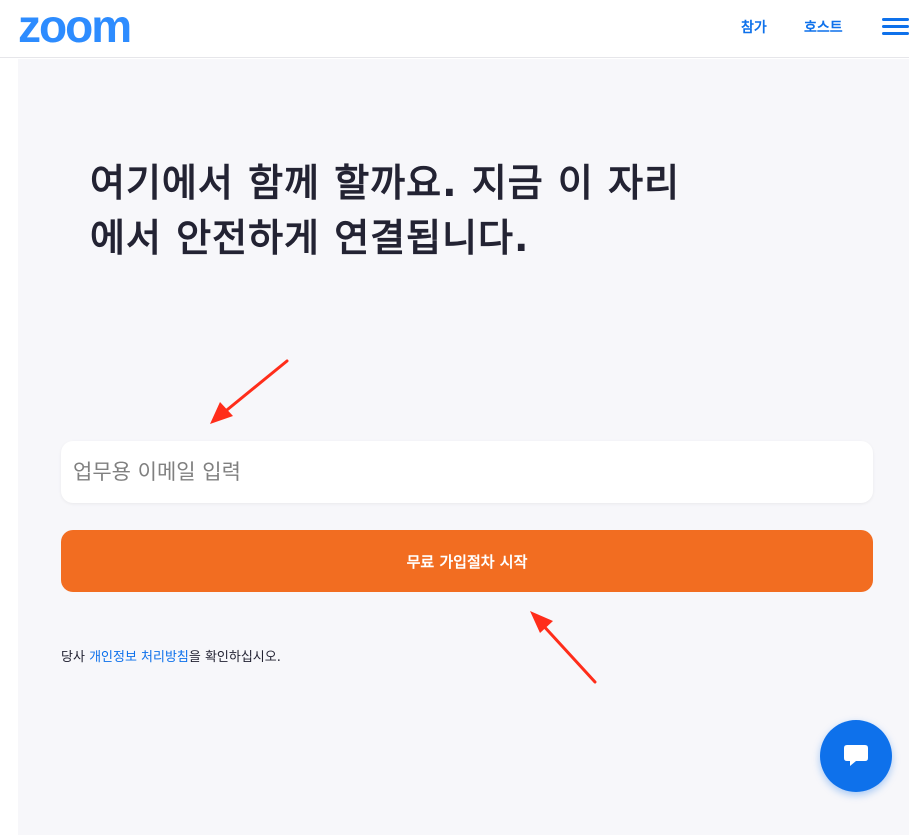 This screenshot has width=909, height=835. Describe the element at coordinates (234, 657) in the screenshot. I see `privacy-suffix: 을 확인하십시오.` at that location.